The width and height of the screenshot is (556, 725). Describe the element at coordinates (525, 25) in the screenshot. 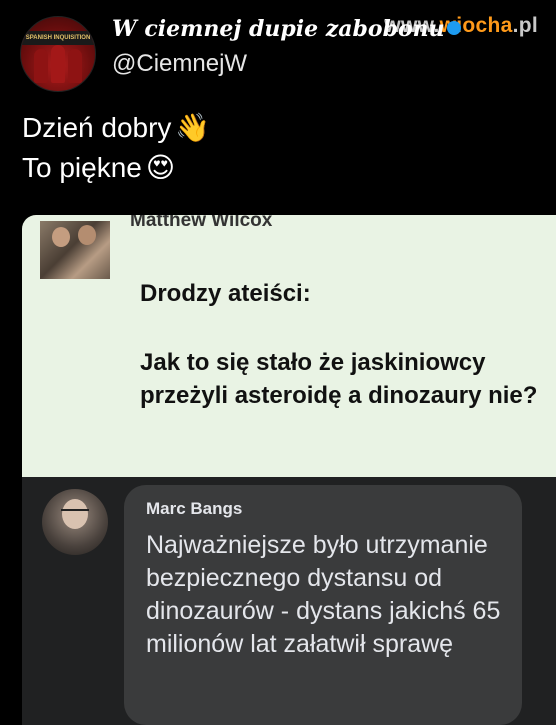

I see `watermark-suffix: .pl` at that location.